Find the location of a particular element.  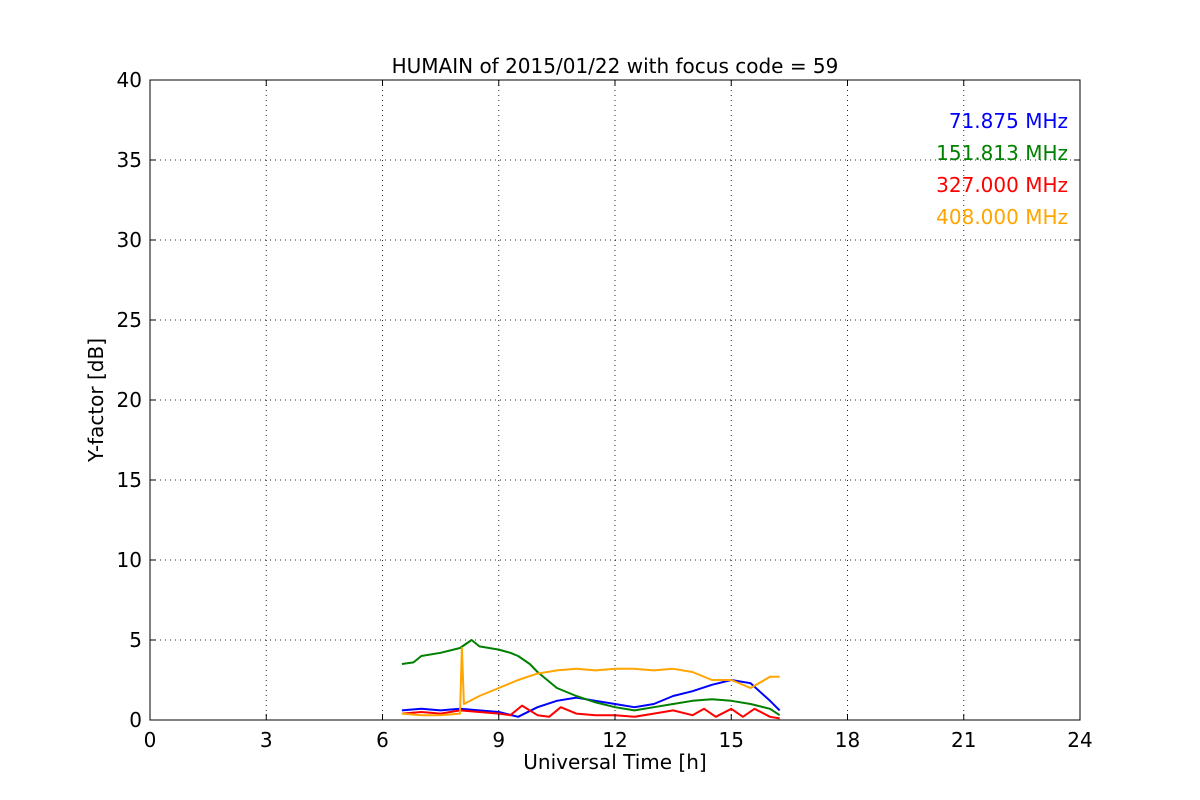

y-tick-label: 0 is located at coordinates (135, 720).